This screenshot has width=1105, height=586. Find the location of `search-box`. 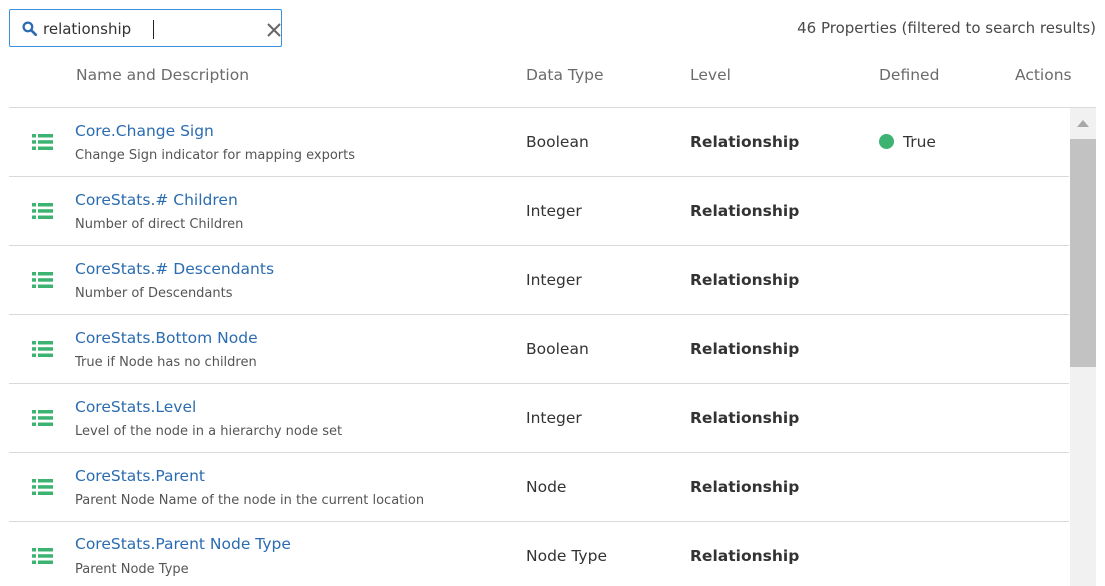

search-box is located at coordinates (145, 28).